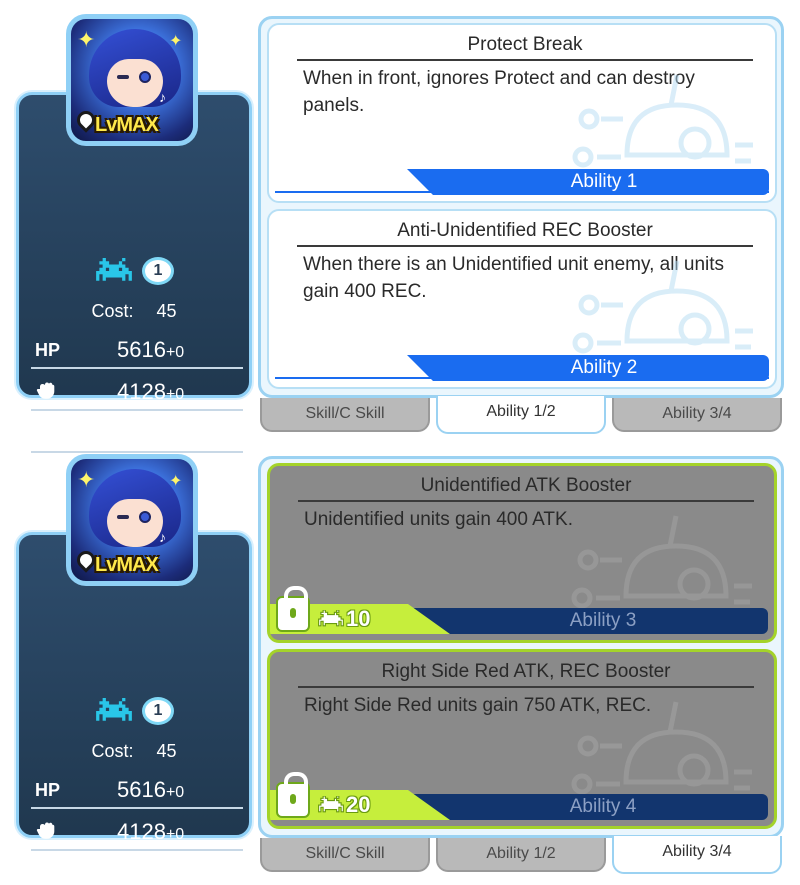 Image resolution: width=800 pixels, height=885 pixels. I want to click on unlock-requirement: 20, so click(344, 805).